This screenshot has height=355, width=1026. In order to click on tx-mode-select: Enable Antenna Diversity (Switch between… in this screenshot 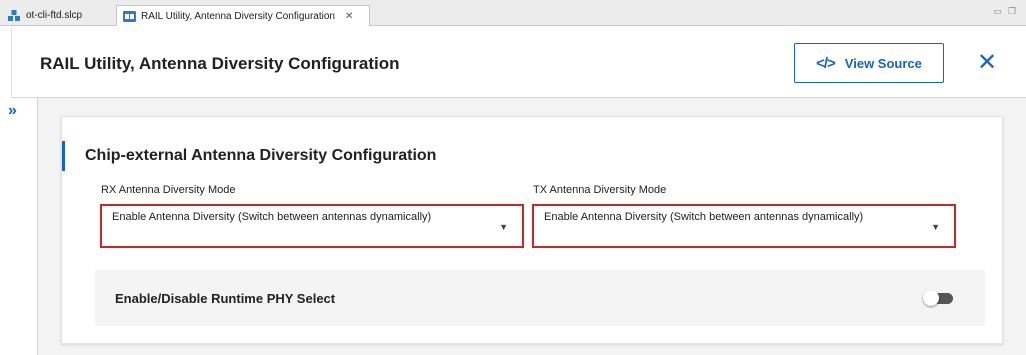, I will do `click(744, 226)`.